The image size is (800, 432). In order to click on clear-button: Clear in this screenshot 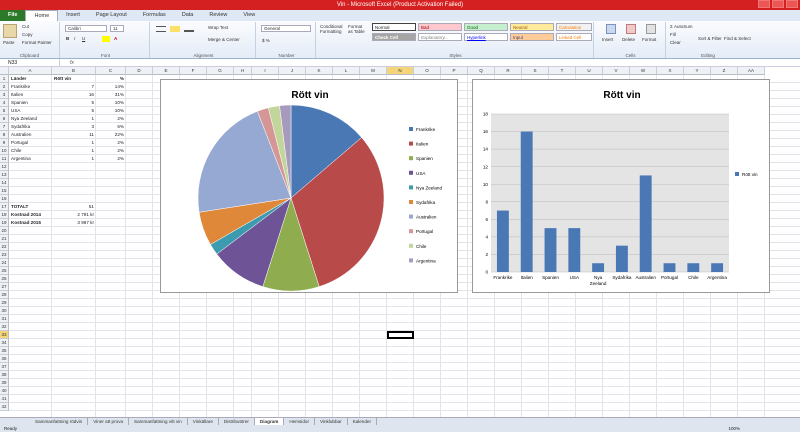, I will do `click(675, 42)`.